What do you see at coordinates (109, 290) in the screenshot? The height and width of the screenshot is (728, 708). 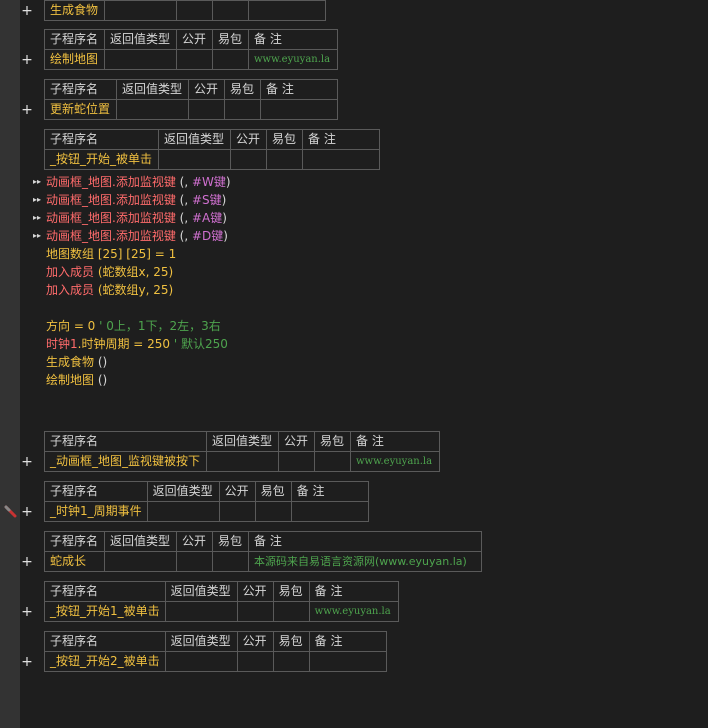 I see `code-line-add-member-y: 加入成员 (蛇数组y, 25)` at bounding box center [109, 290].